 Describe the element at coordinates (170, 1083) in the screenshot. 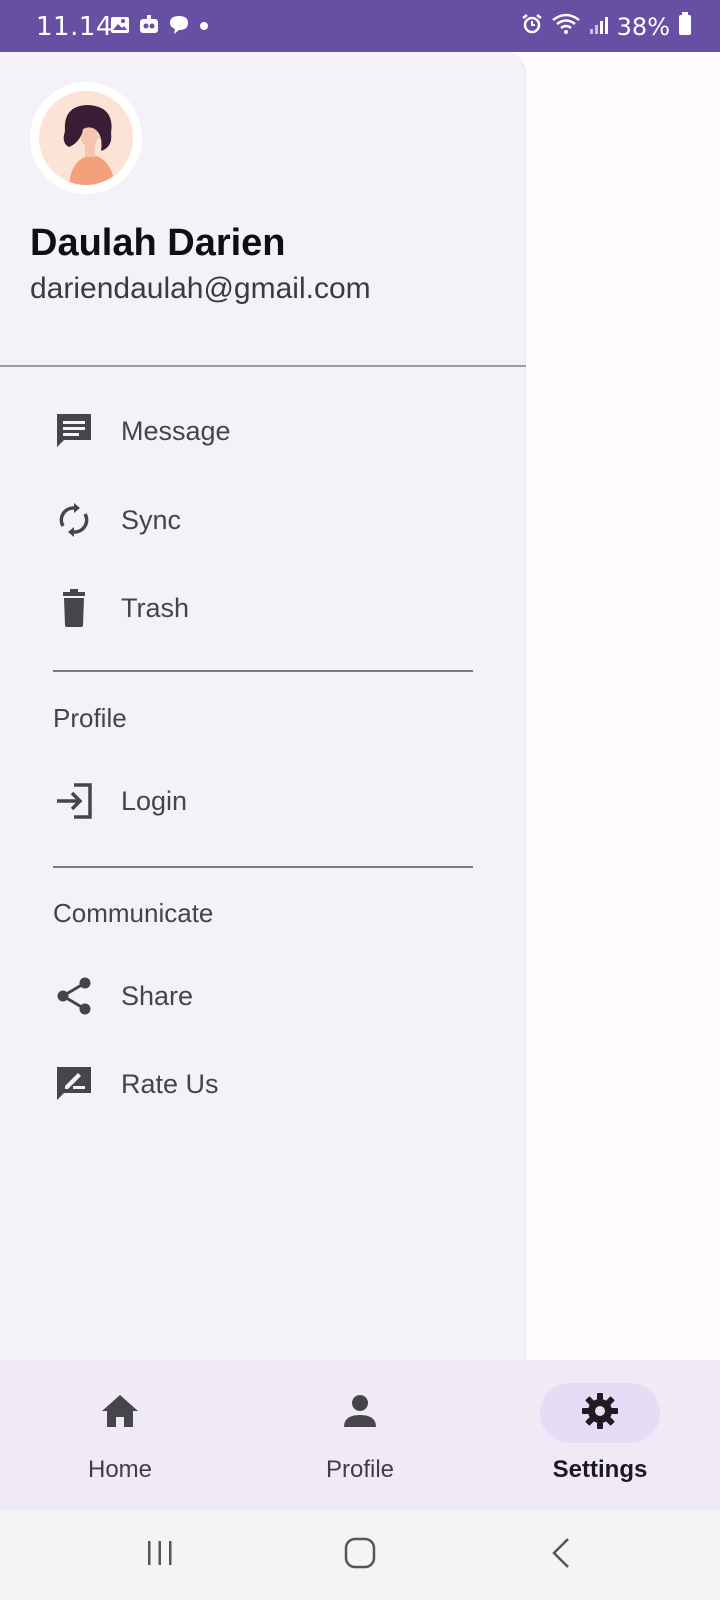

I see `drawer-item-label: Rate Us` at that location.